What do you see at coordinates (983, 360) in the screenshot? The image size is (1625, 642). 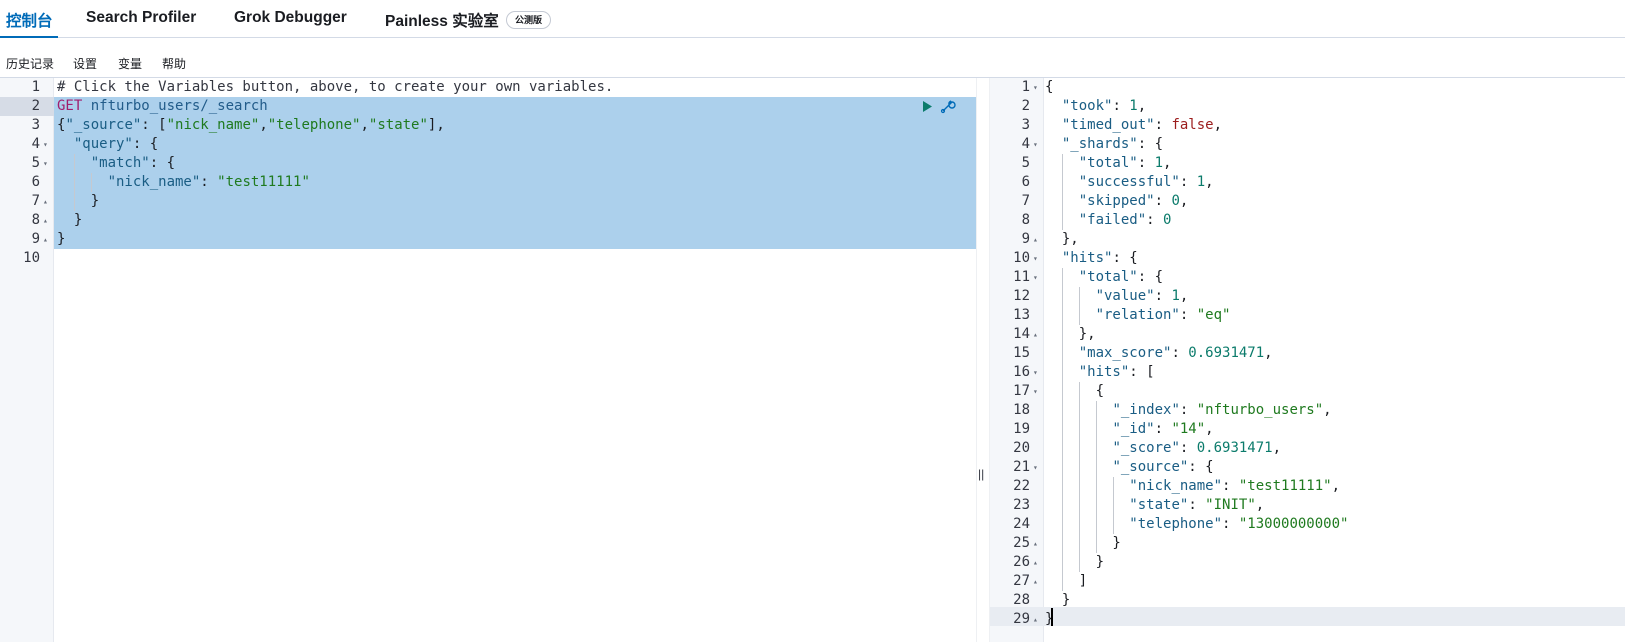 I see `panel-resizer` at bounding box center [983, 360].